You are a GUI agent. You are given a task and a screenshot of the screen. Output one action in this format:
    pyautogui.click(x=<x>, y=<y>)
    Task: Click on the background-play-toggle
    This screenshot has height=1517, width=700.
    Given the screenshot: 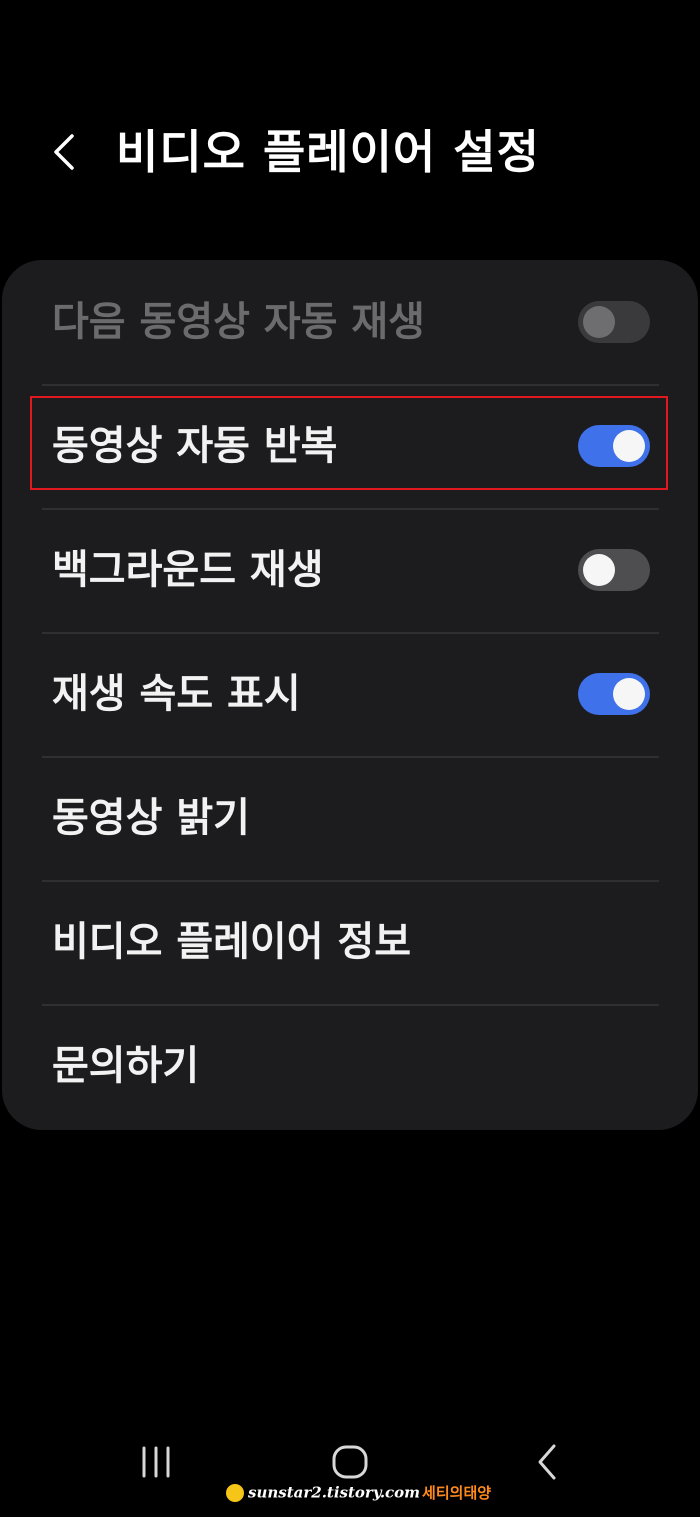 What is the action you would take?
    pyautogui.click(x=614, y=570)
    